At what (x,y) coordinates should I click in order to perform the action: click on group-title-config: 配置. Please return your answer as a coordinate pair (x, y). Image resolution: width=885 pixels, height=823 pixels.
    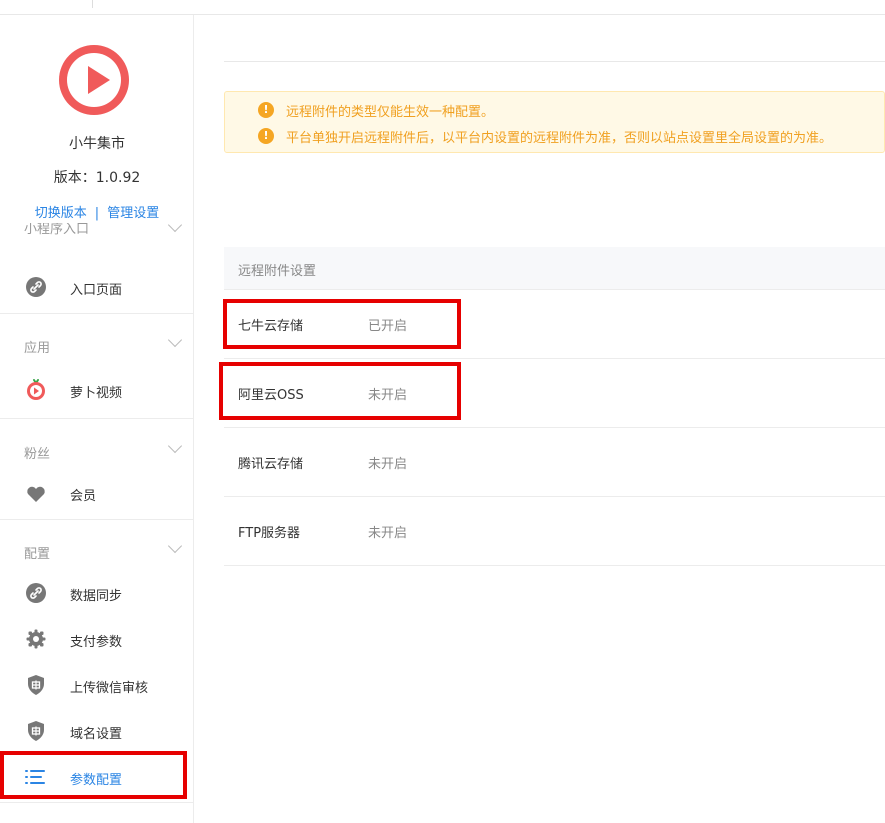
    Looking at the image, I should click on (37, 554).